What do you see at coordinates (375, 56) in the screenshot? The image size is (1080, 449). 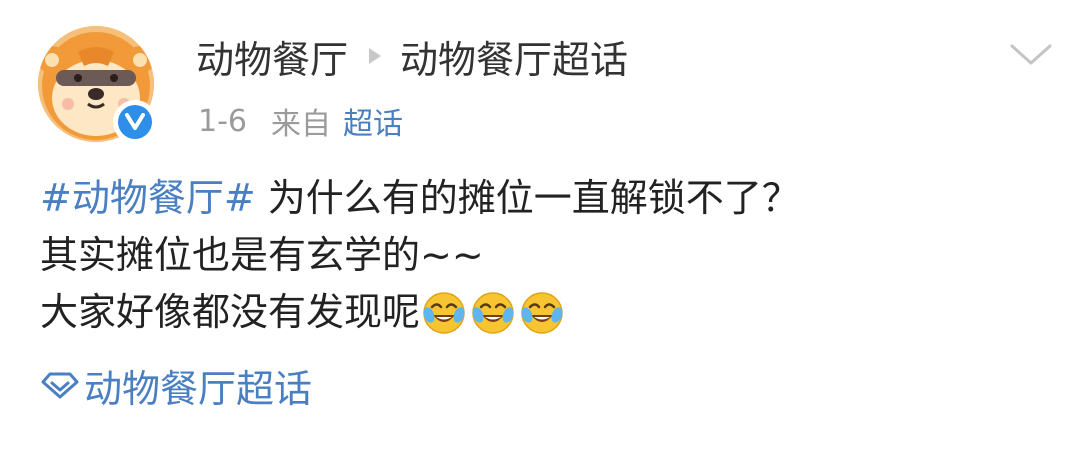 I see `triangle-right-icon` at bounding box center [375, 56].